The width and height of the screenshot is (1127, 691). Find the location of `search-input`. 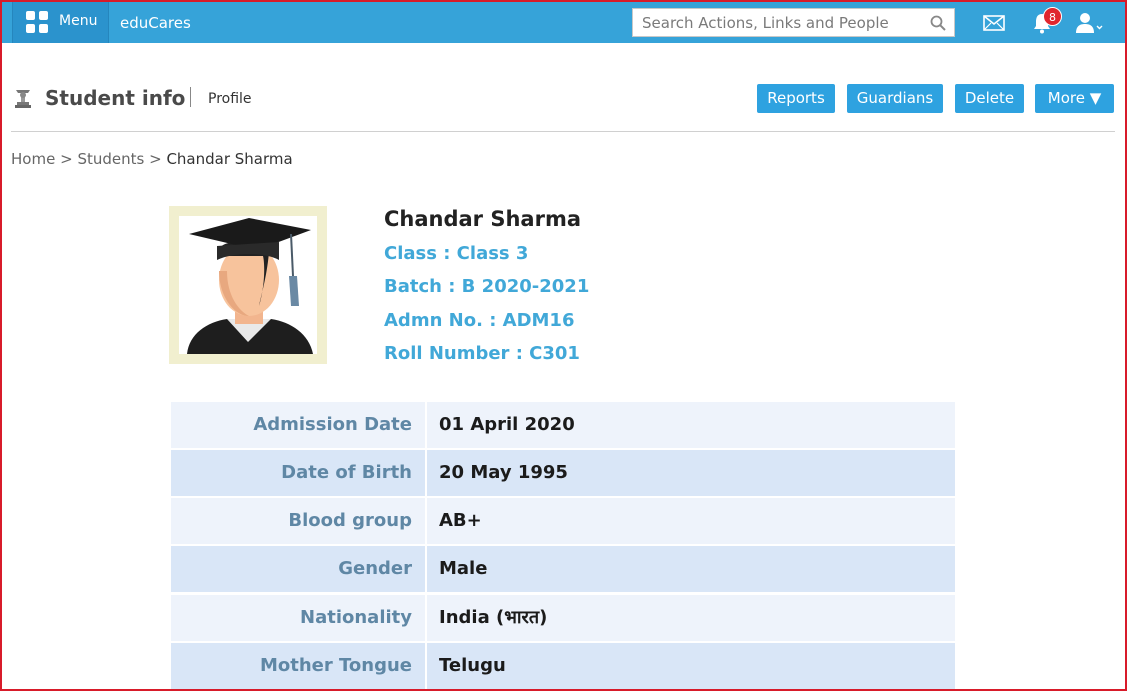

search-input is located at coordinates (782, 22).